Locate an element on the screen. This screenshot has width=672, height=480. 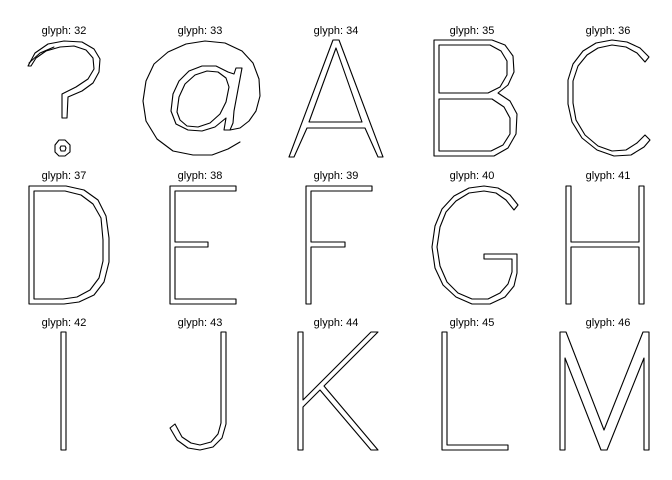
glyph-label-35: glyph: 35 is located at coordinates (472, 31).